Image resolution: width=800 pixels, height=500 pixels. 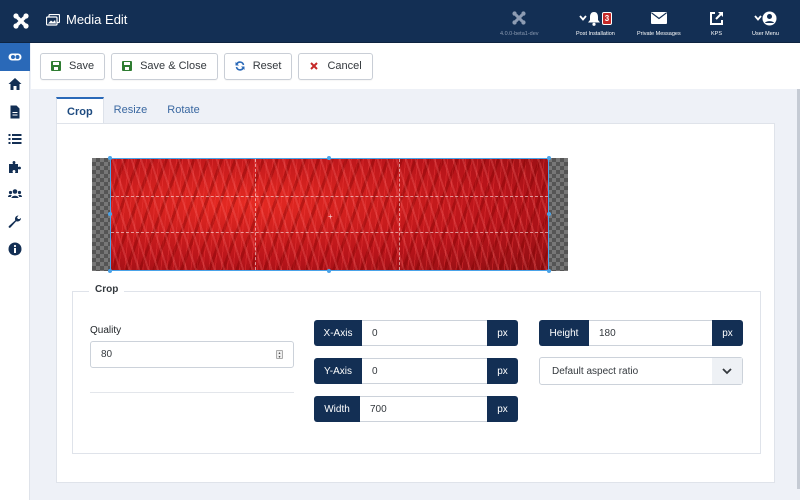 What do you see at coordinates (519, 18) in the screenshot?
I see `joomla-icon` at bounding box center [519, 18].